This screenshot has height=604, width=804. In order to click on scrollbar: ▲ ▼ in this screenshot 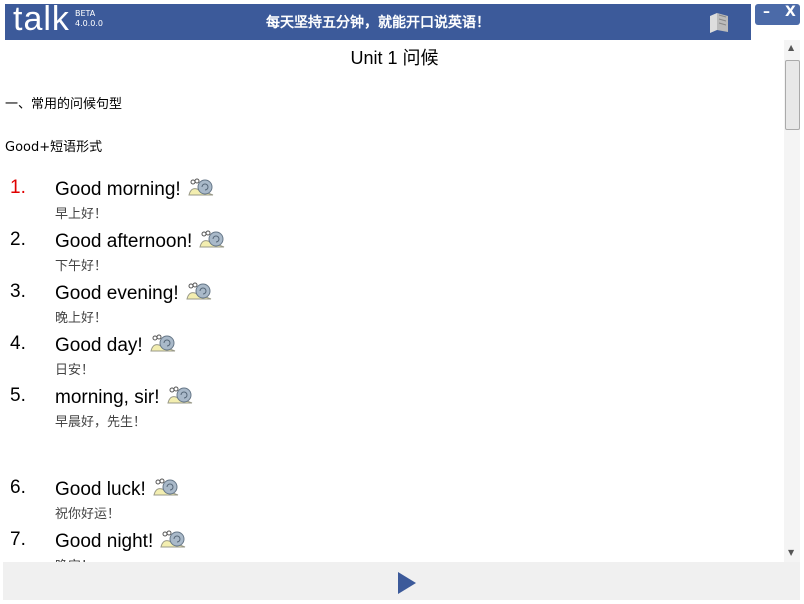, I will do `click(792, 301)`.